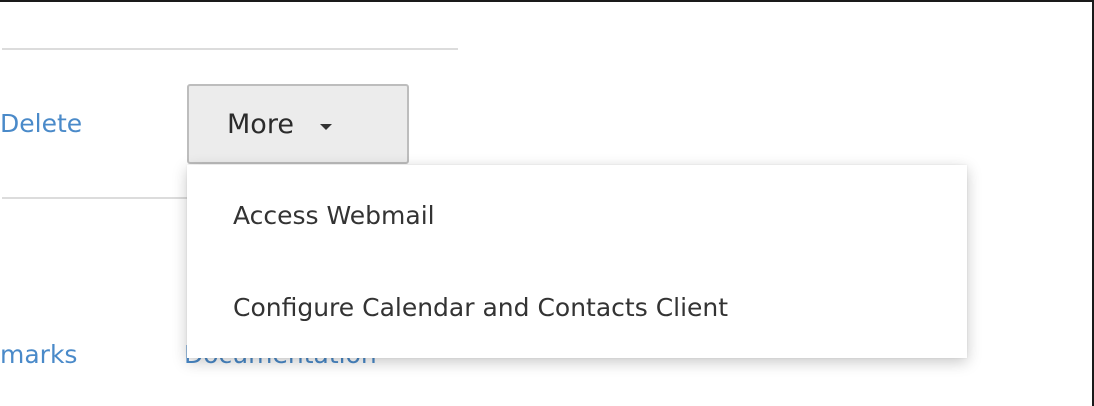 This screenshot has height=406, width=1094. What do you see at coordinates (334, 215) in the screenshot?
I see `menu-item-access-webmail: Access Webmail` at bounding box center [334, 215].